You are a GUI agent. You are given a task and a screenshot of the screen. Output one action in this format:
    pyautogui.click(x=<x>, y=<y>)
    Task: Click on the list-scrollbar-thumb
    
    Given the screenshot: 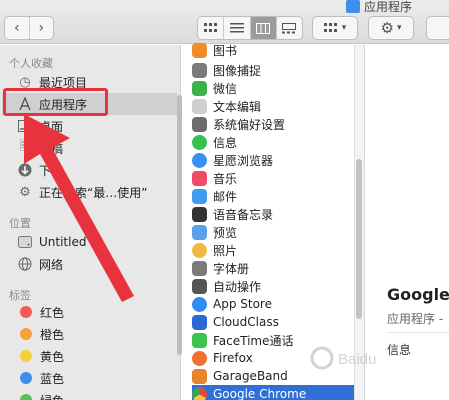 What is the action you would take?
    pyautogui.click(x=359, y=239)
    